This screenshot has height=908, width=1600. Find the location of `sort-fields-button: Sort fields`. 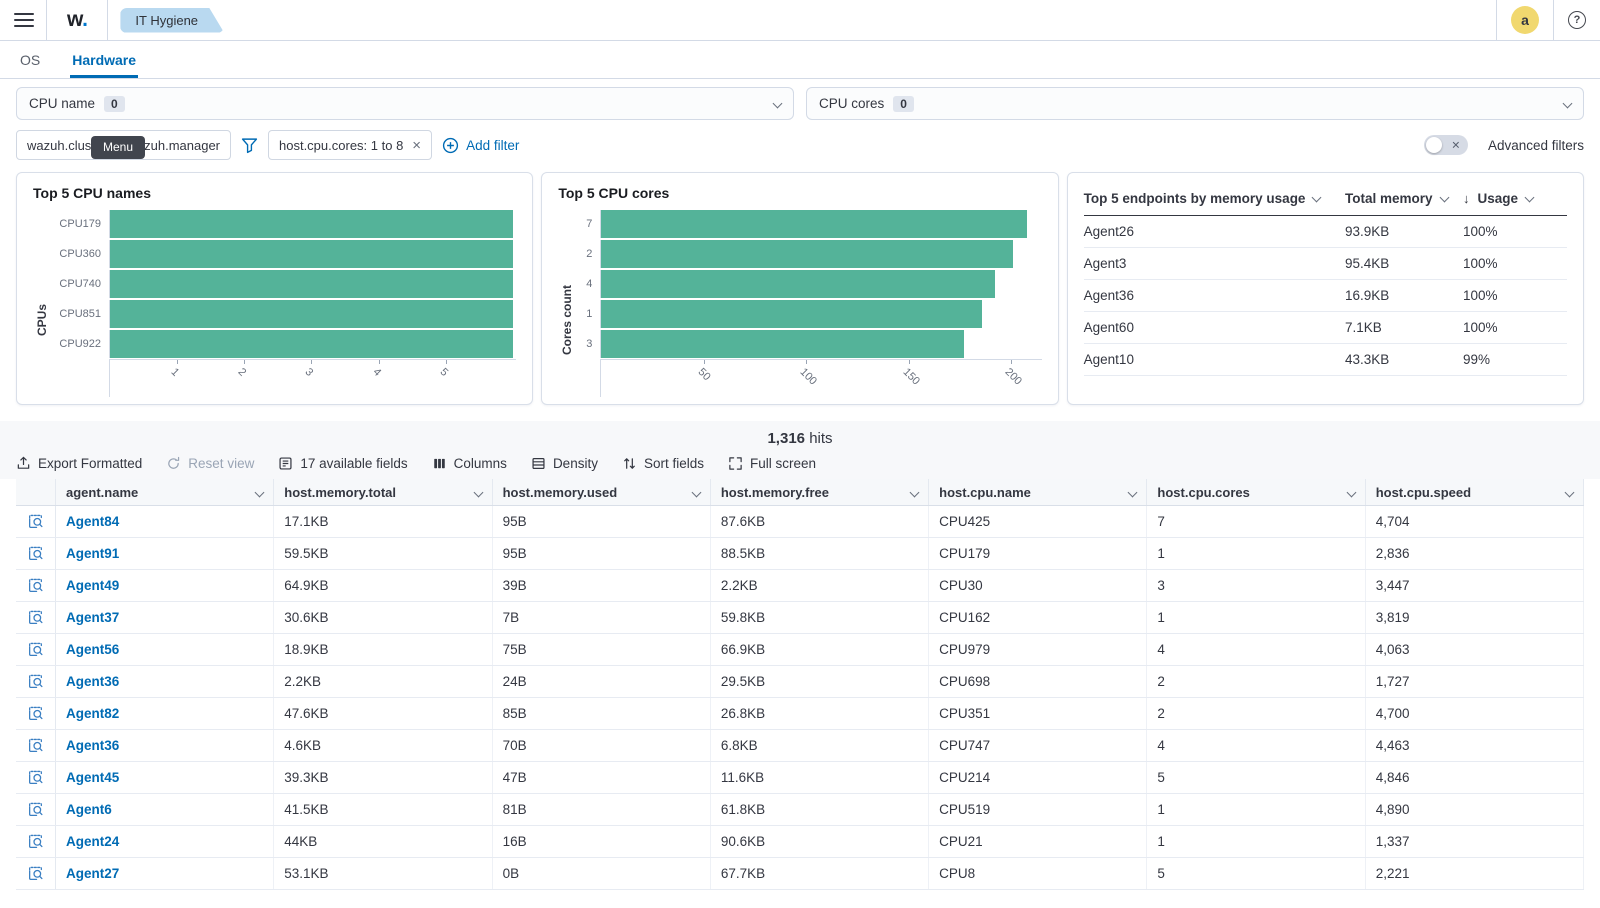

sort-fields-button: Sort fields is located at coordinates (663, 463).